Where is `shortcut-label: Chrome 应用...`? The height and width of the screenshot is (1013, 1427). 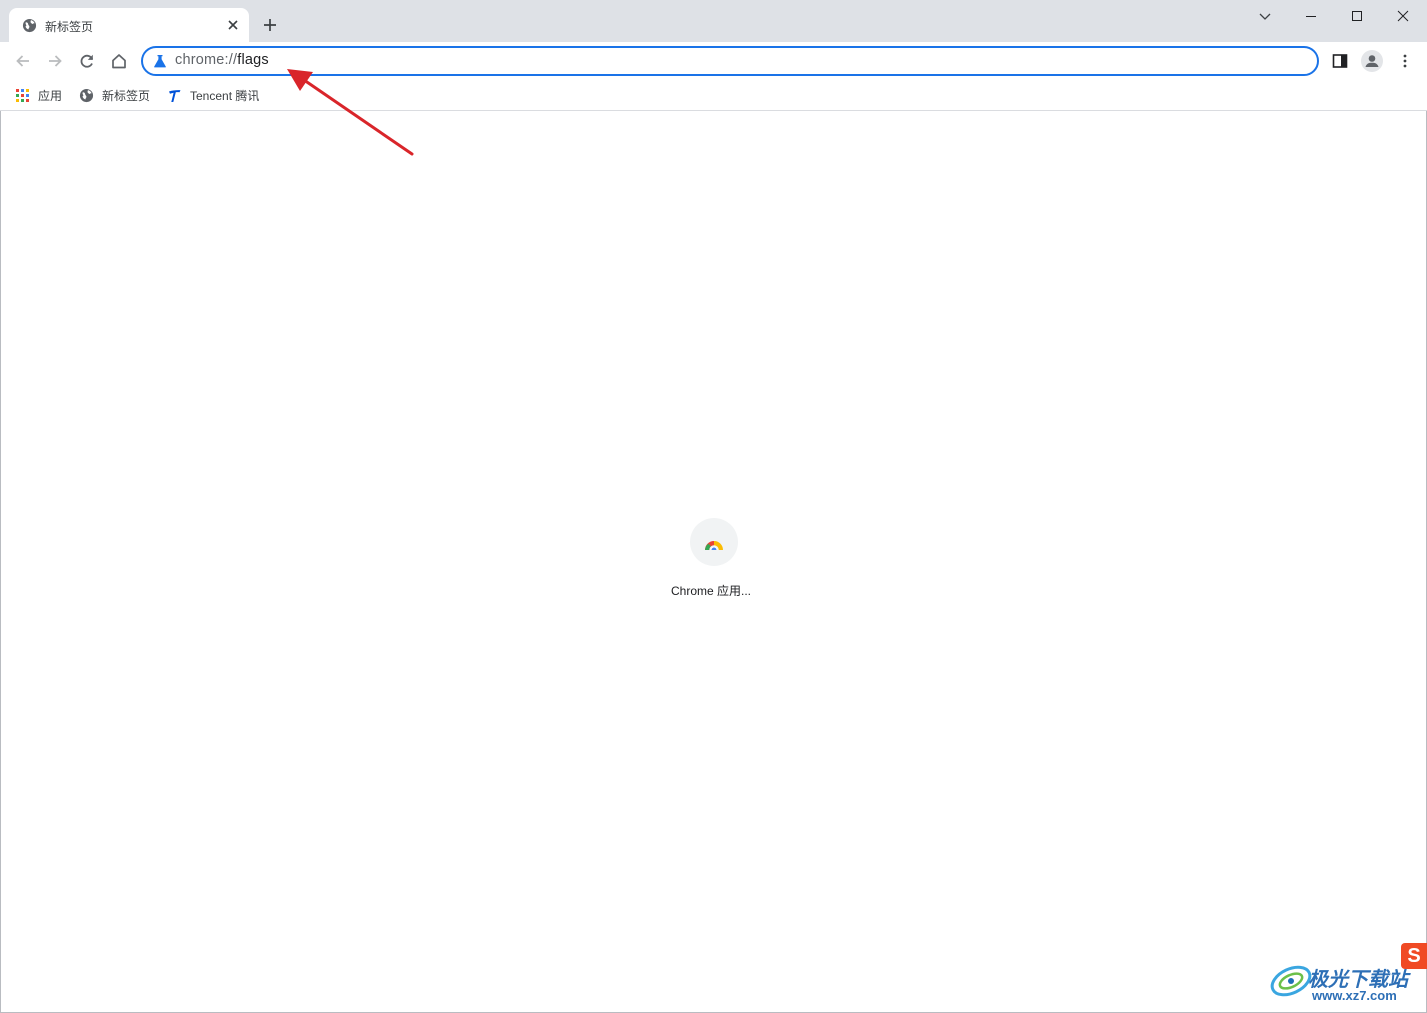
shortcut-label: Chrome 应用... is located at coordinates (711, 591).